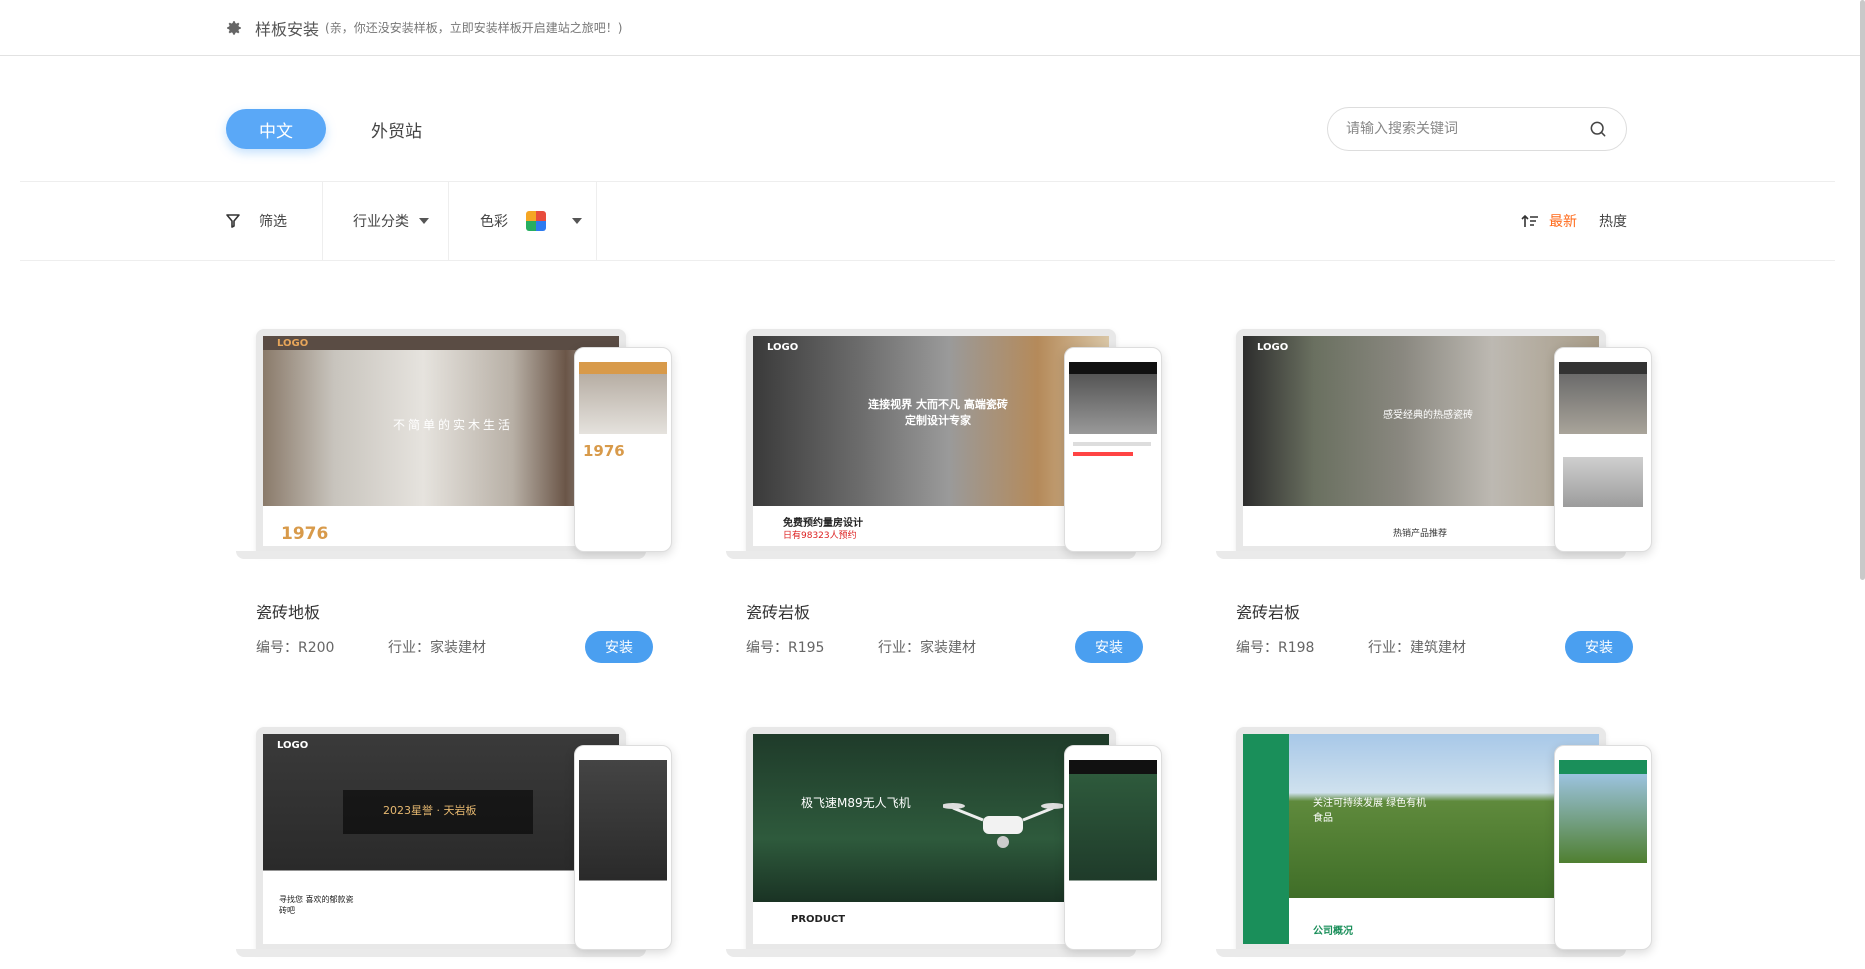 This screenshot has width=1865, height=969. What do you see at coordinates (287, 29) in the screenshot?
I see `page-title: 样板安装` at bounding box center [287, 29].